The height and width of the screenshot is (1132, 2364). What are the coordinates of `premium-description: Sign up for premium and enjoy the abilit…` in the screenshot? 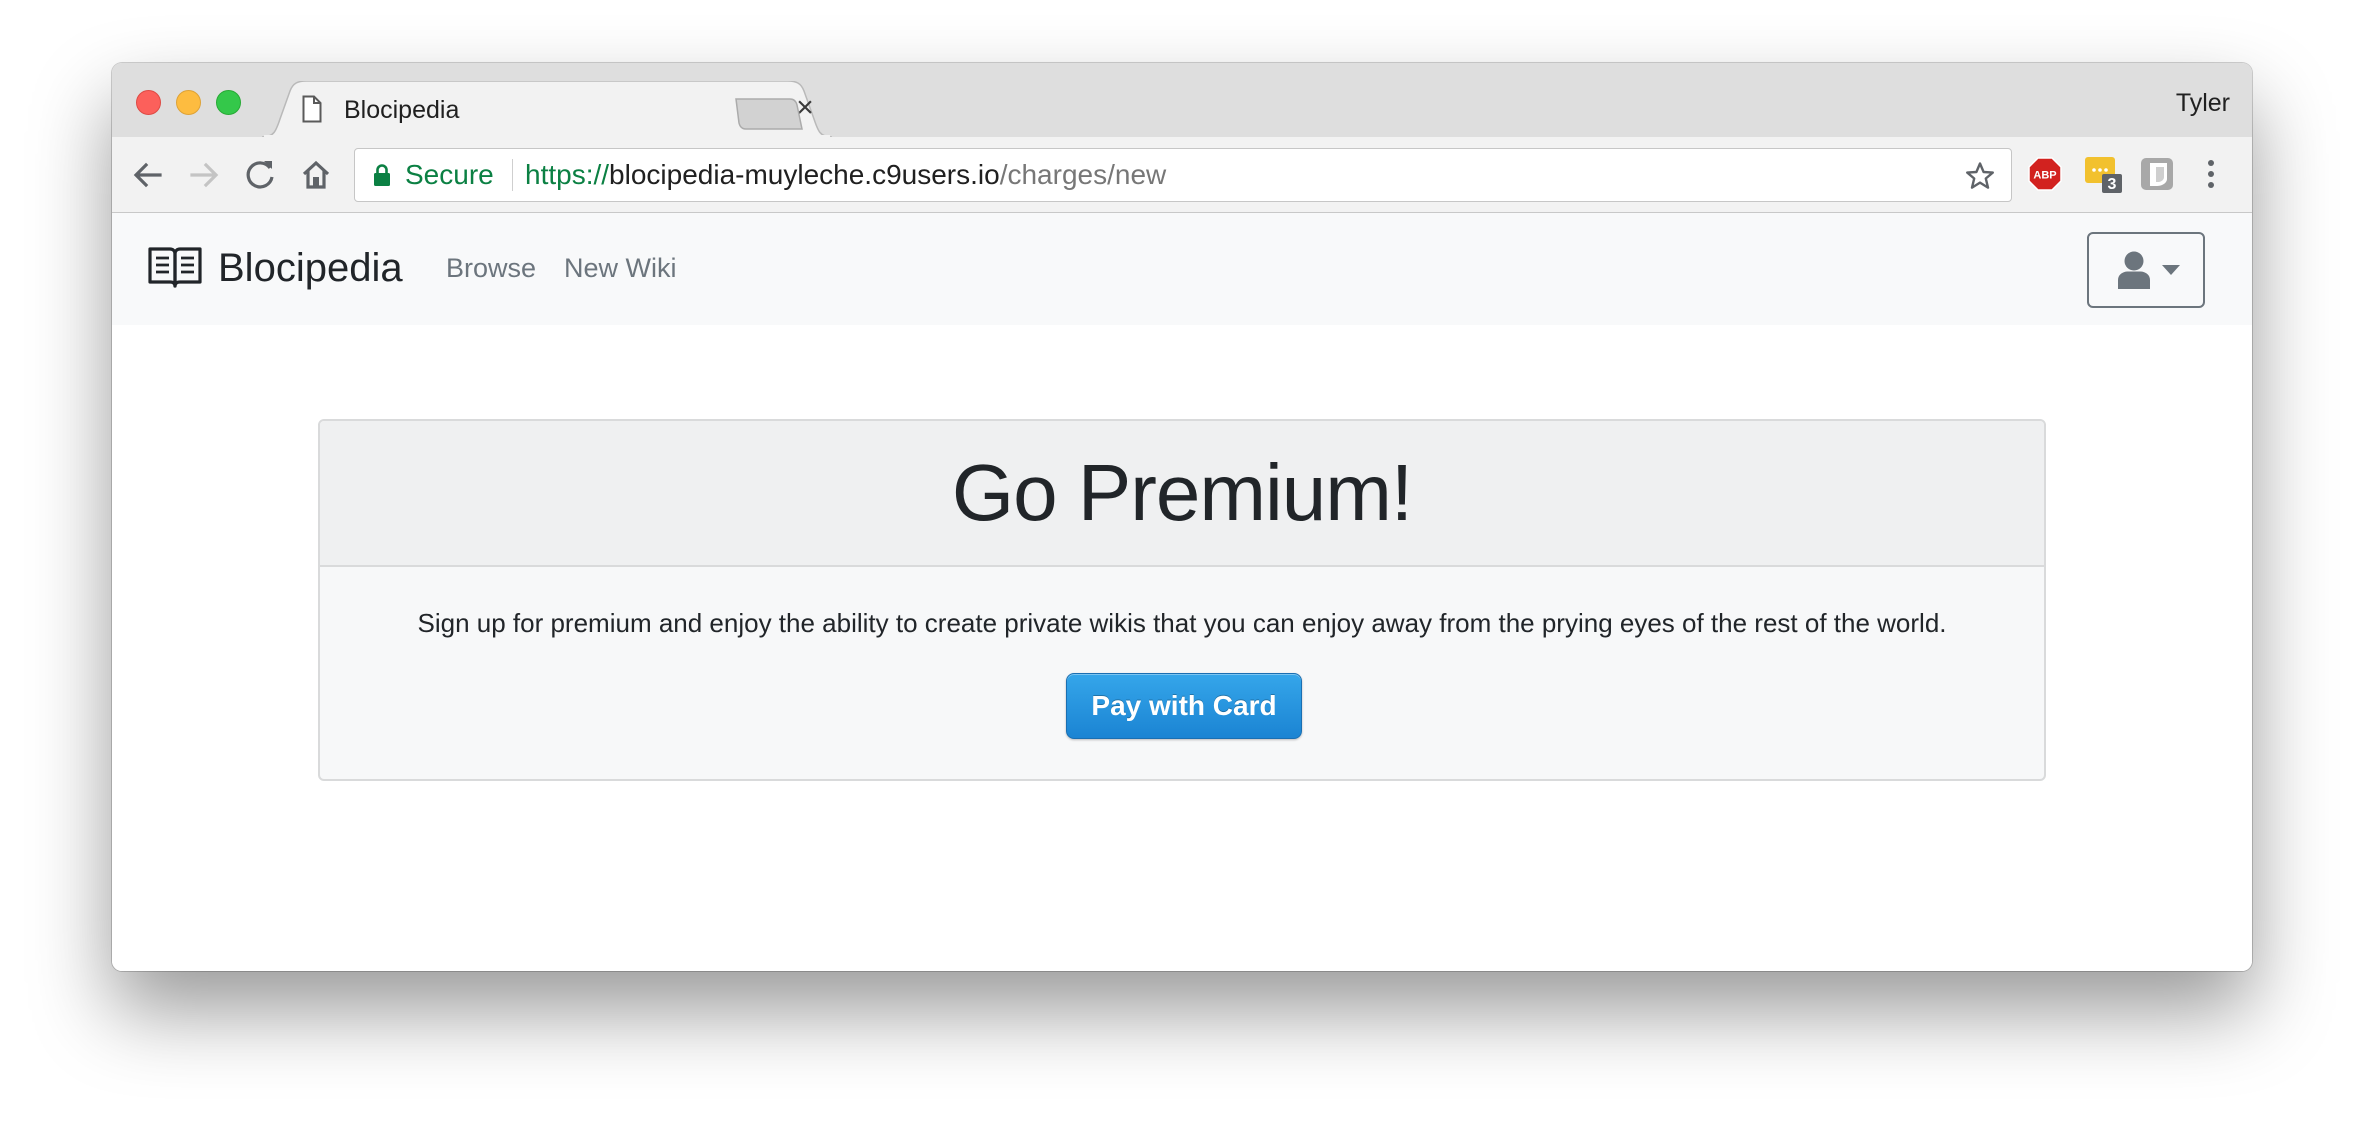 It's located at (1182, 623).